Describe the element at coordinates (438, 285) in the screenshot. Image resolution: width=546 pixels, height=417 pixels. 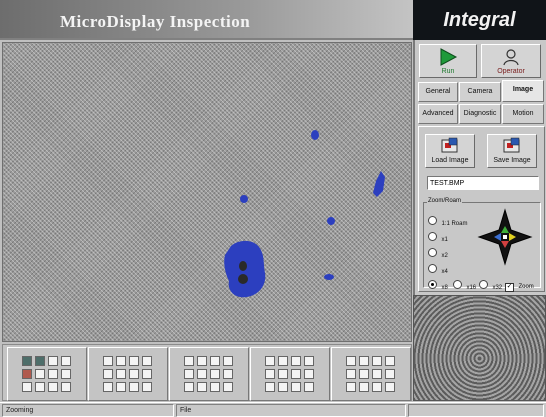
I see `zoom-option-x8: x8` at that location.